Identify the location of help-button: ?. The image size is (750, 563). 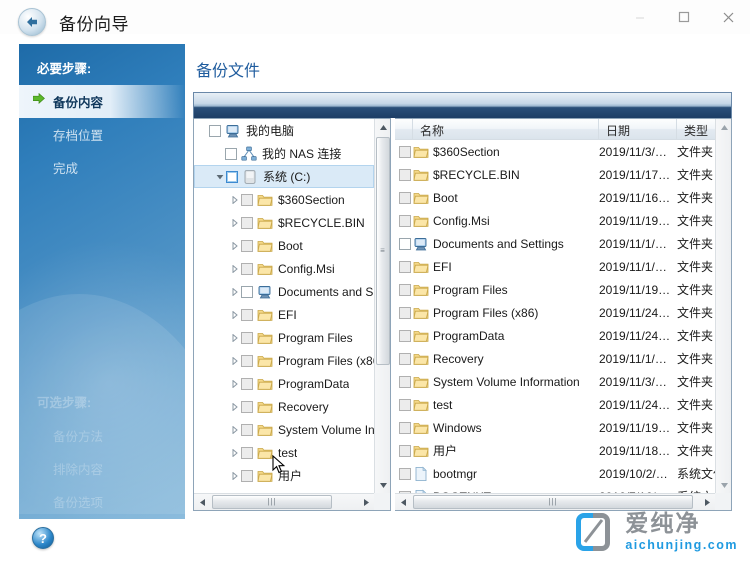
(43, 538).